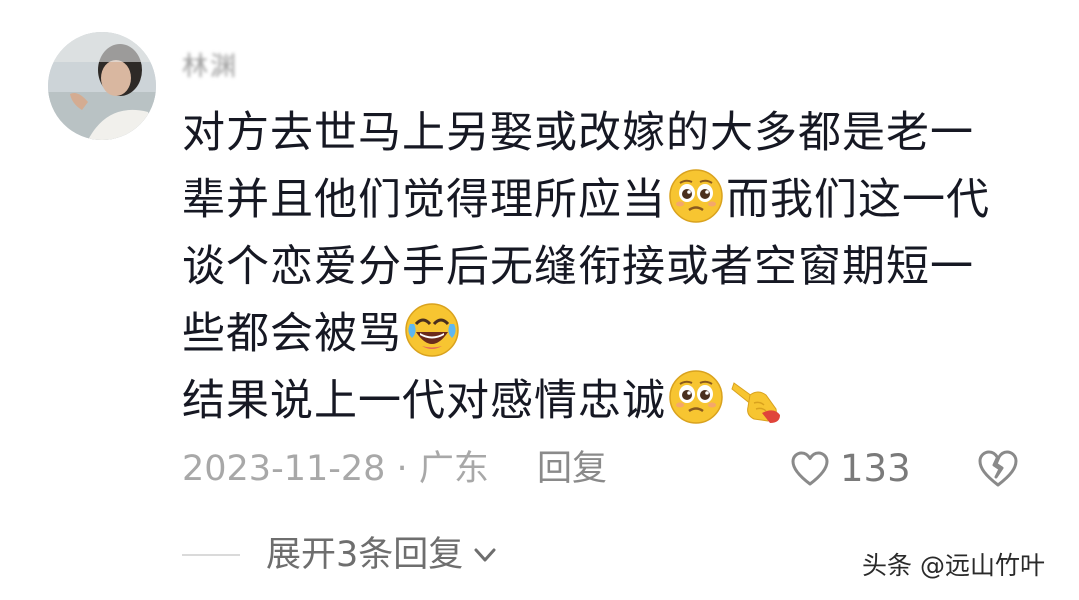 The image size is (1079, 600). I want to click on broken-heart-icon, so click(998, 468).